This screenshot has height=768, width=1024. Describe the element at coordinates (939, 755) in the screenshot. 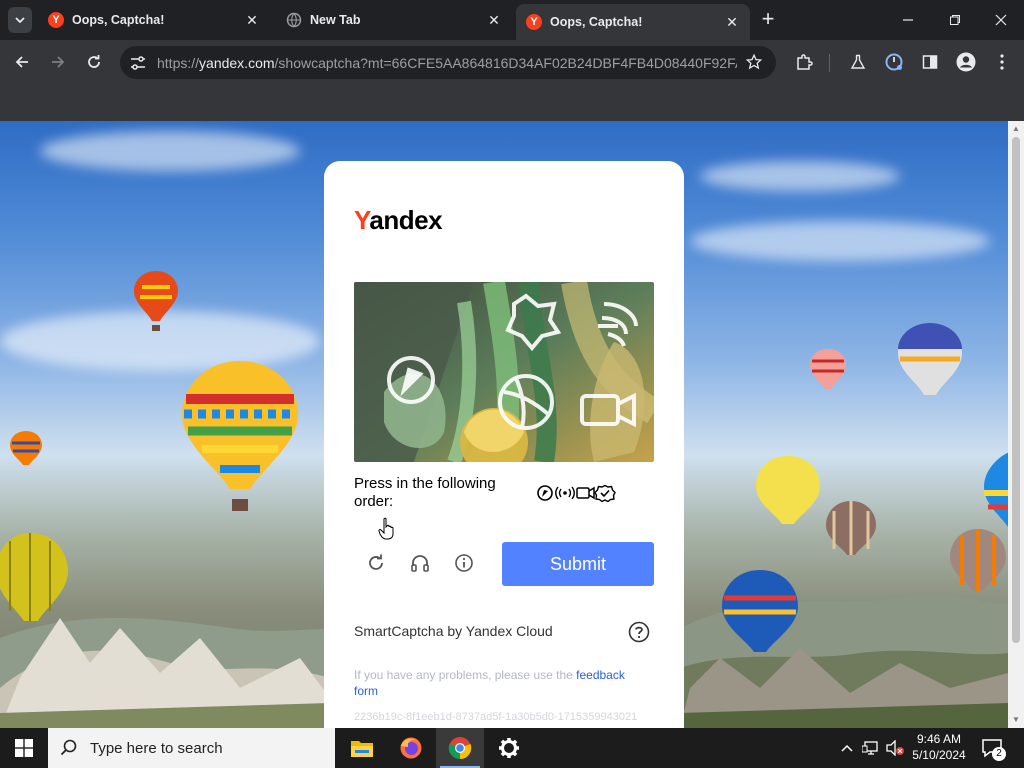

I see `clock-date: 5/10/2024` at that location.